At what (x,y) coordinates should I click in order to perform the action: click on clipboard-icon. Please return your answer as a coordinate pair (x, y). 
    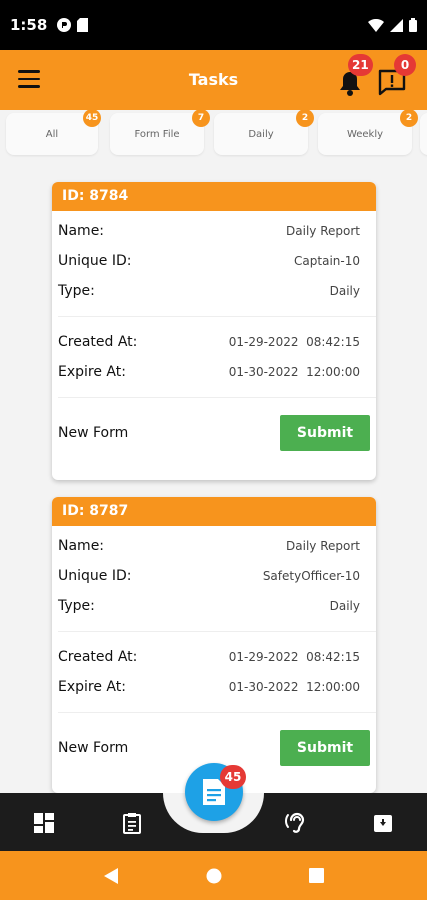
    Looking at the image, I should click on (132, 823).